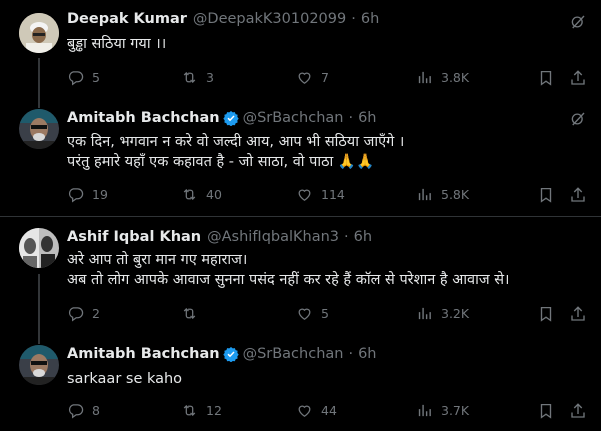 The image size is (601, 431). What do you see at coordinates (316, 410) in the screenshot?
I see `like-button: 44` at bounding box center [316, 410].